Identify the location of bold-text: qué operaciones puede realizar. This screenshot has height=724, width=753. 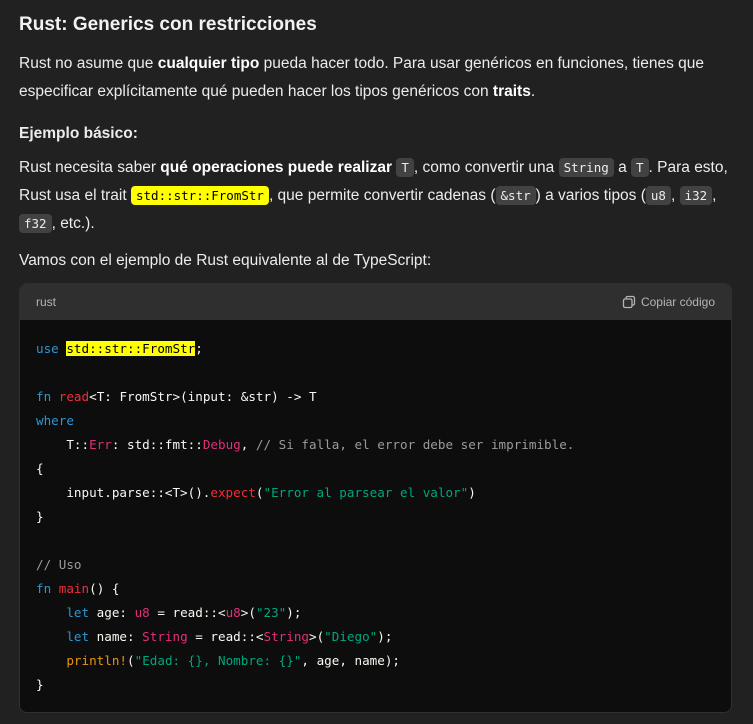
(276, 167).